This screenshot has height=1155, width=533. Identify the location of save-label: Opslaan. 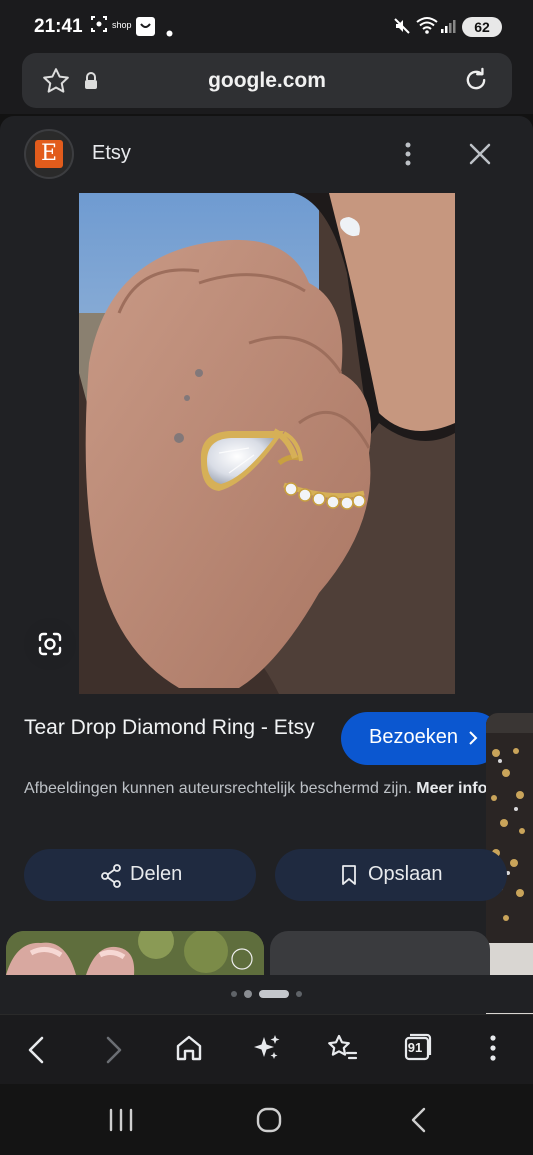
(405, 874).